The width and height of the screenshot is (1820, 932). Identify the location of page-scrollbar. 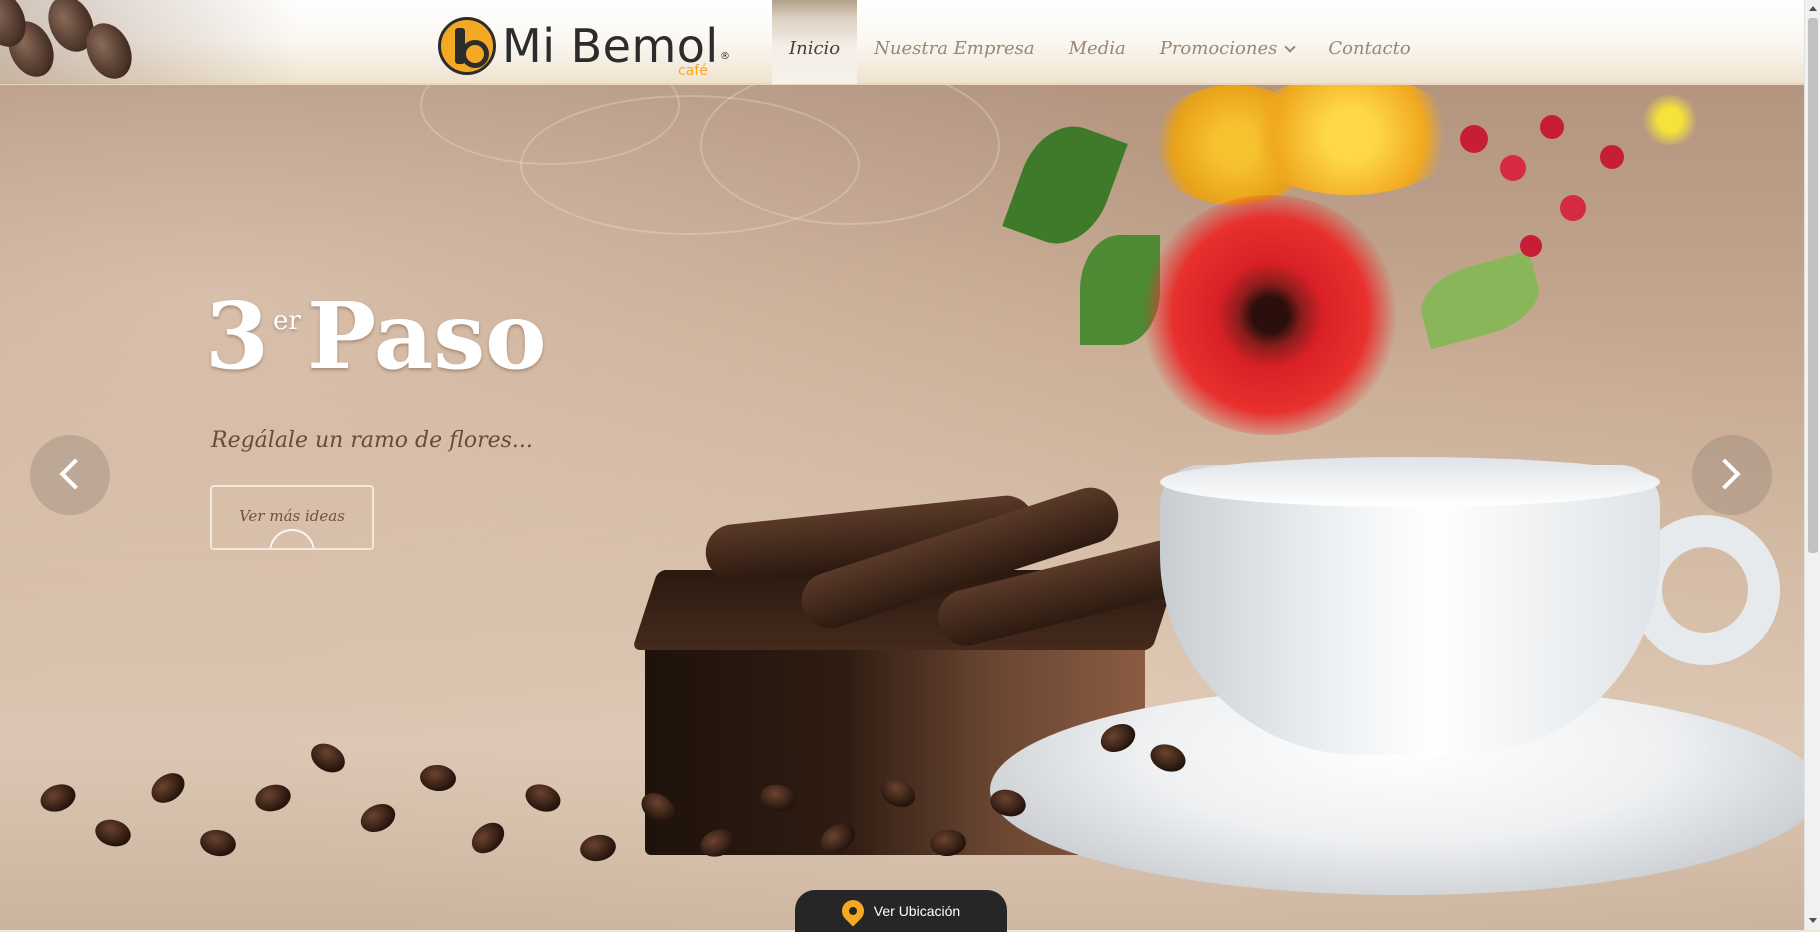
(1812, 465).